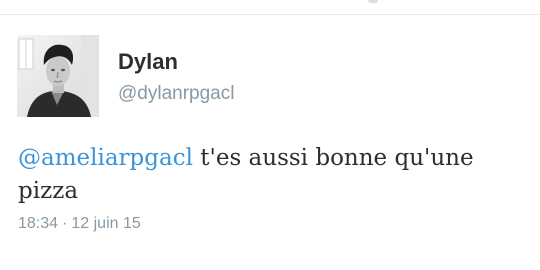  Describe the element at coordinates (105, 158) in the screenshot. I see `mention-link: @ameliarpgacl` at that location.